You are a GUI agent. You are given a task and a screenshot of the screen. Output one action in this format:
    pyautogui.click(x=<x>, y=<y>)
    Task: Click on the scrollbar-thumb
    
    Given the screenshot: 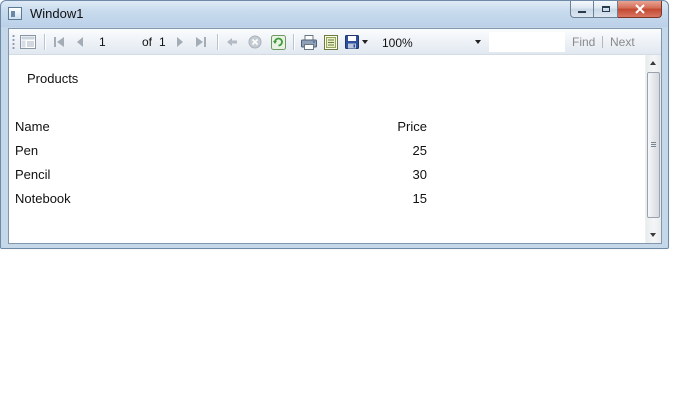 What is the action you would take?
    pyautogui.click(x=653, y=145)
    